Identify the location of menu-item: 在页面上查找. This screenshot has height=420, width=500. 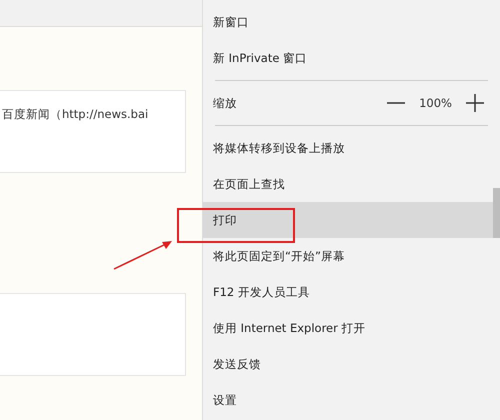
(346, 184).